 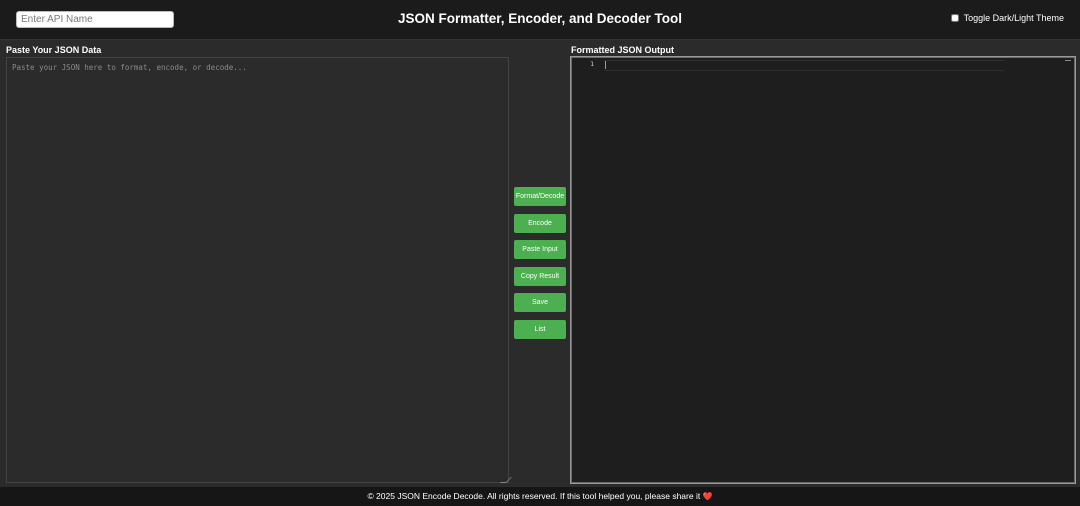 I want to click on current-line-highlight, so click(x=804, y=65).